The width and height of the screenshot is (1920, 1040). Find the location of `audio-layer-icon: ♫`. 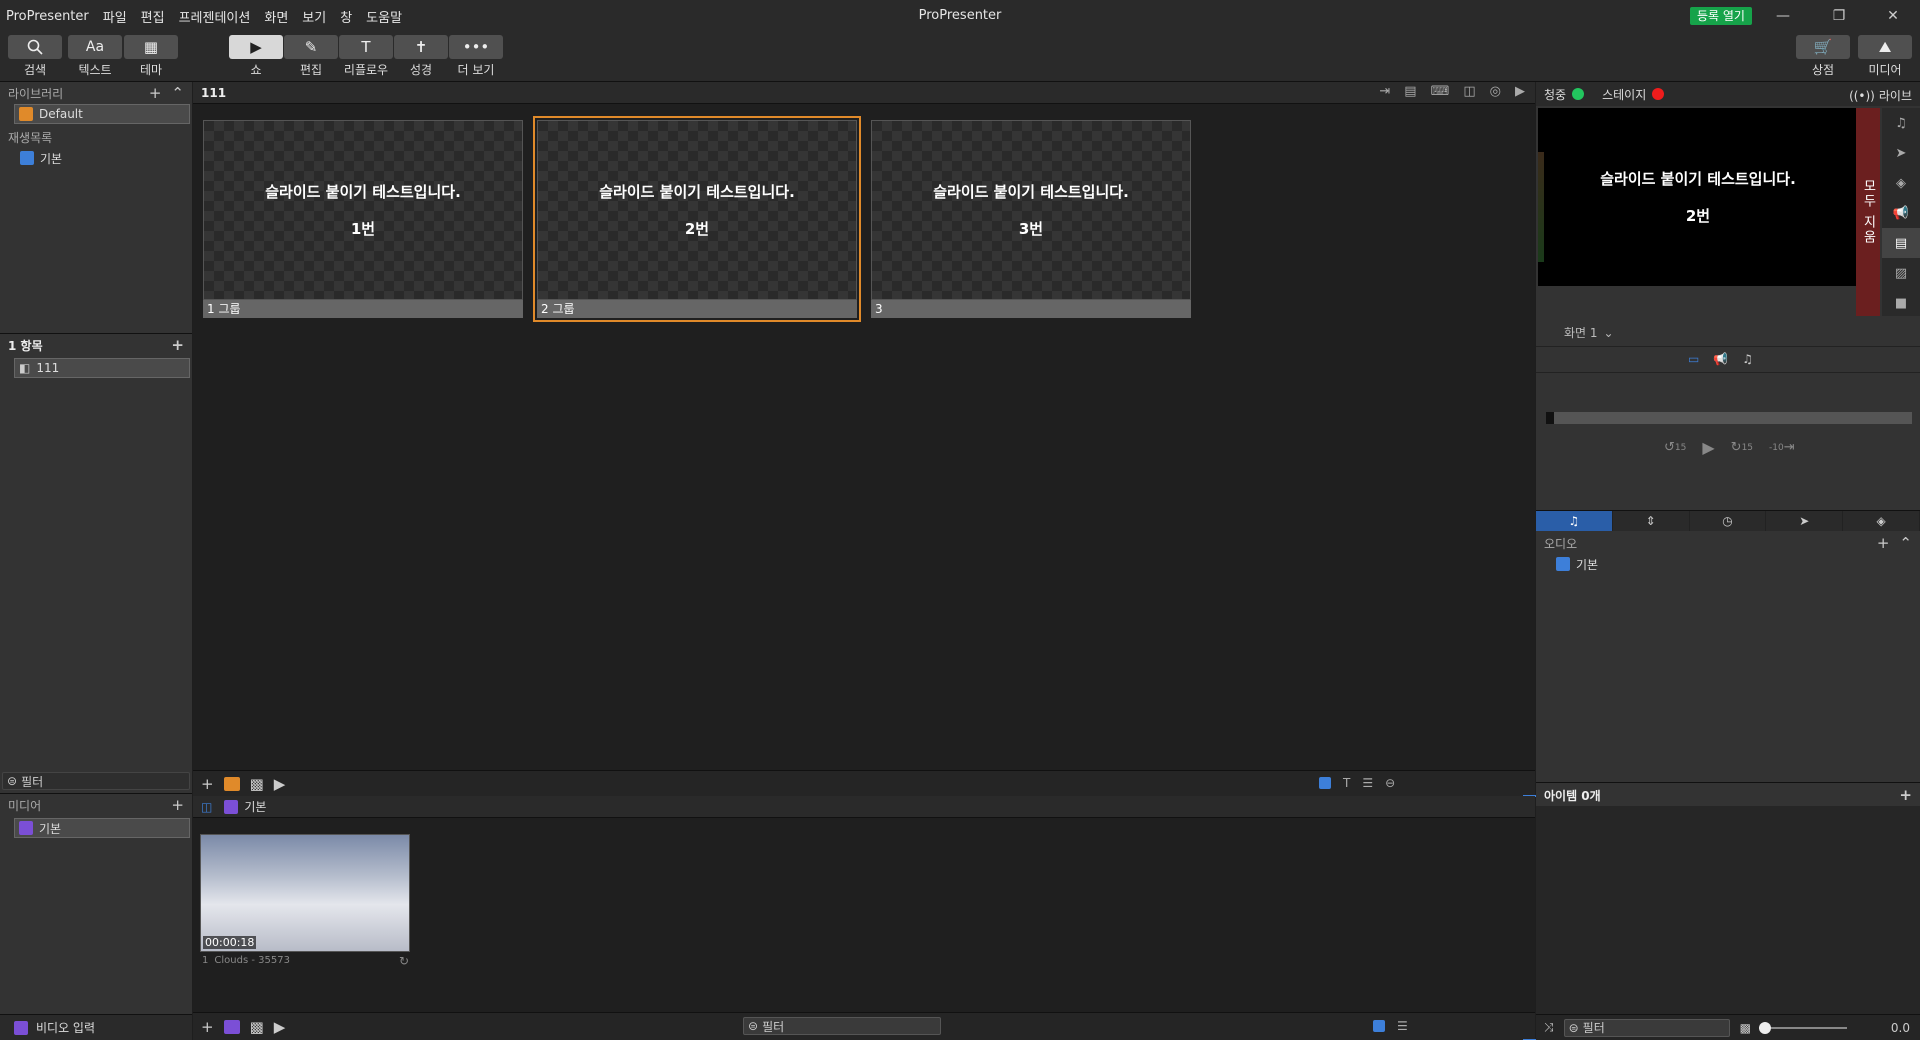

audio-layer-icon: ♫ is located at coordinates (1901, 123).